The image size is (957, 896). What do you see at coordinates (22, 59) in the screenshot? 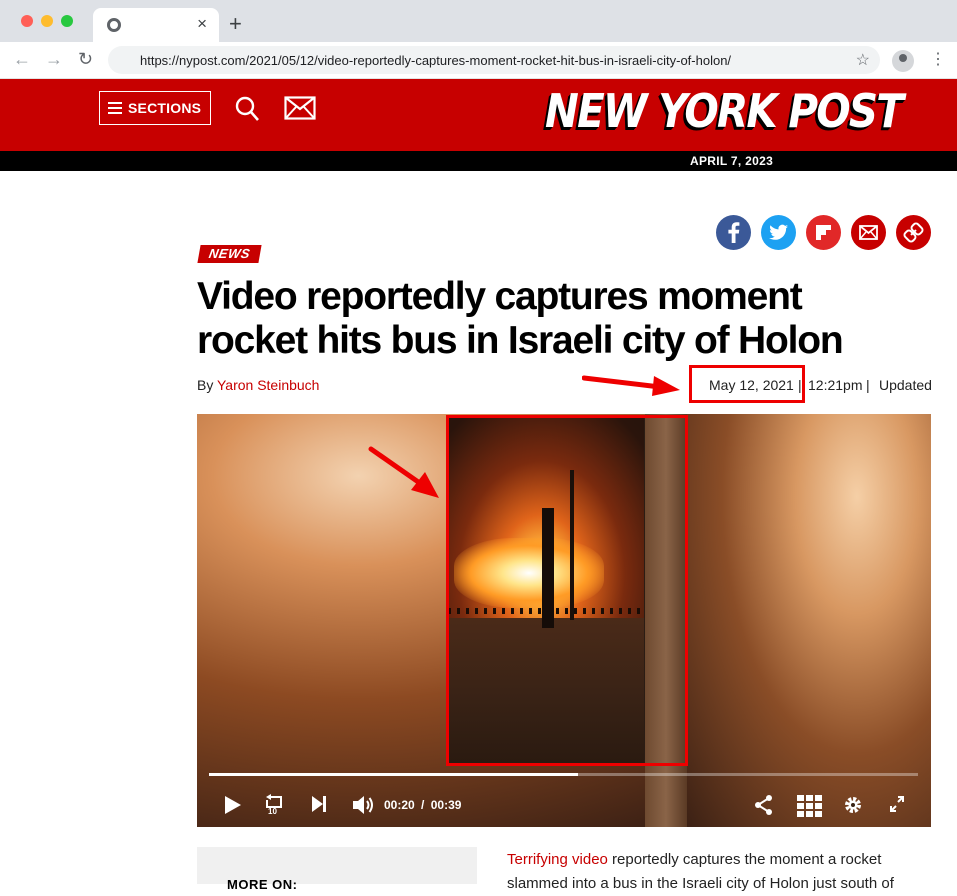
I see `back-icon: ←` at bounding box center [22, 59].